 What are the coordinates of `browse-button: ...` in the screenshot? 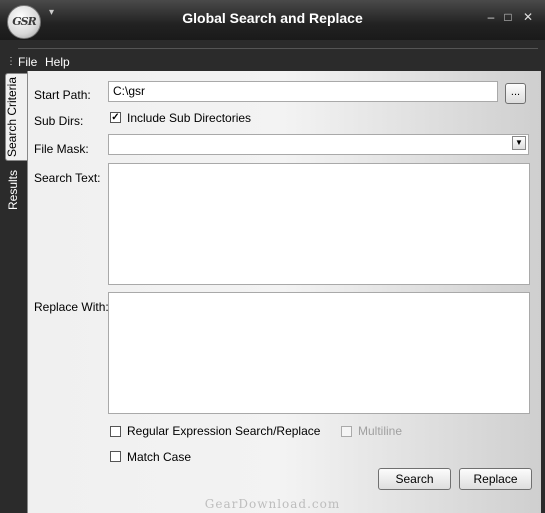 It's located at (515, 93).